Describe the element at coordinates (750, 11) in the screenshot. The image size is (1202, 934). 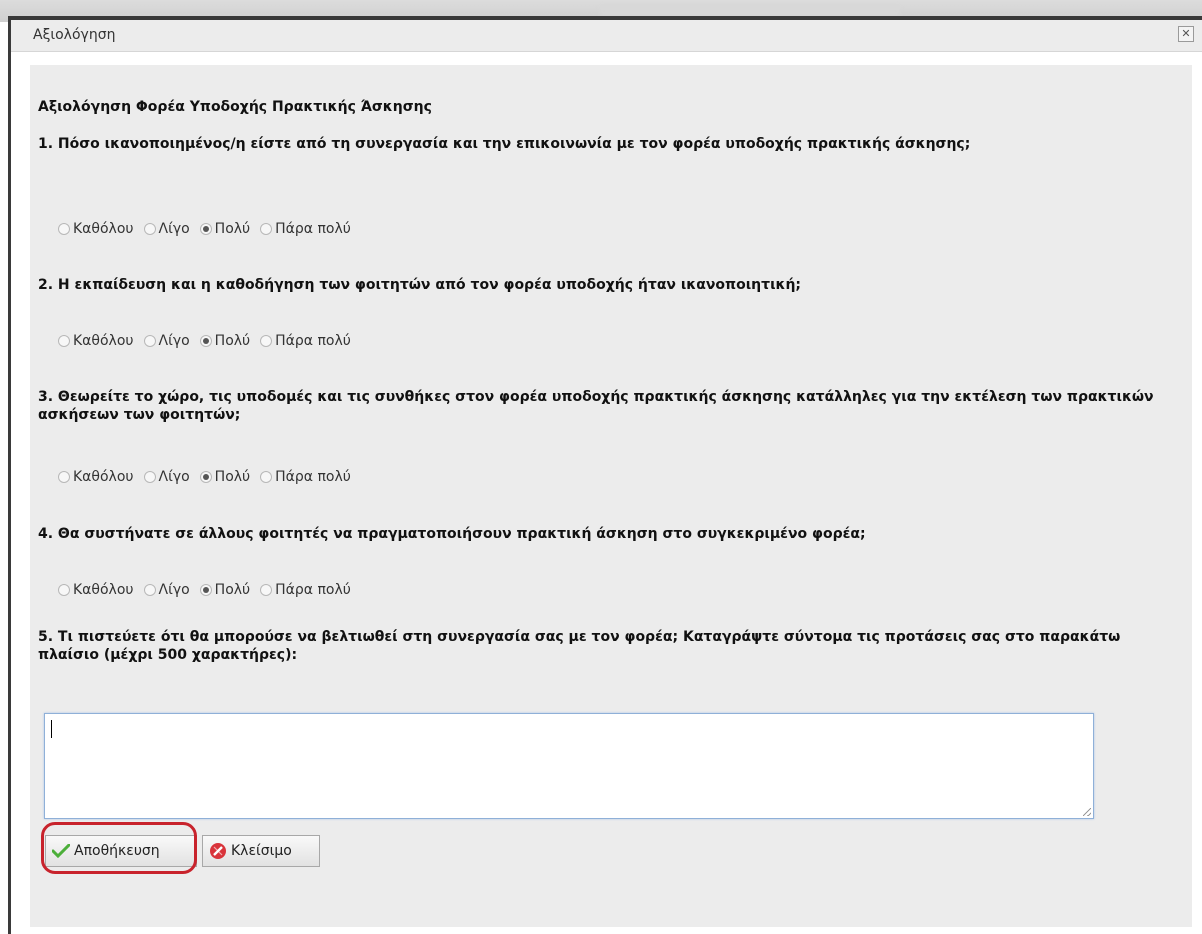
I see `backdrop-blurred-text` at that location.